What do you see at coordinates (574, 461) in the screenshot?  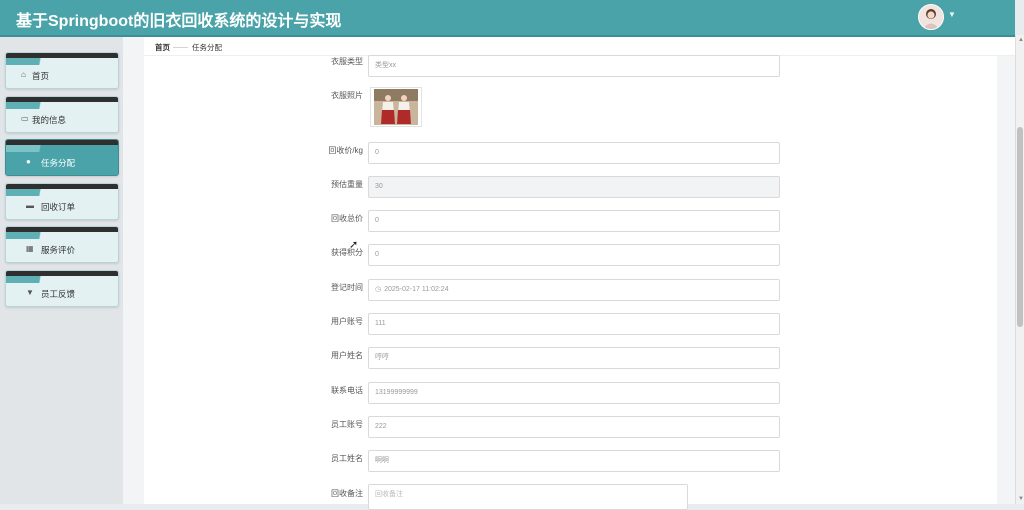 I see `staff-name-field: 啊啊` at bounding box center [574, 461].